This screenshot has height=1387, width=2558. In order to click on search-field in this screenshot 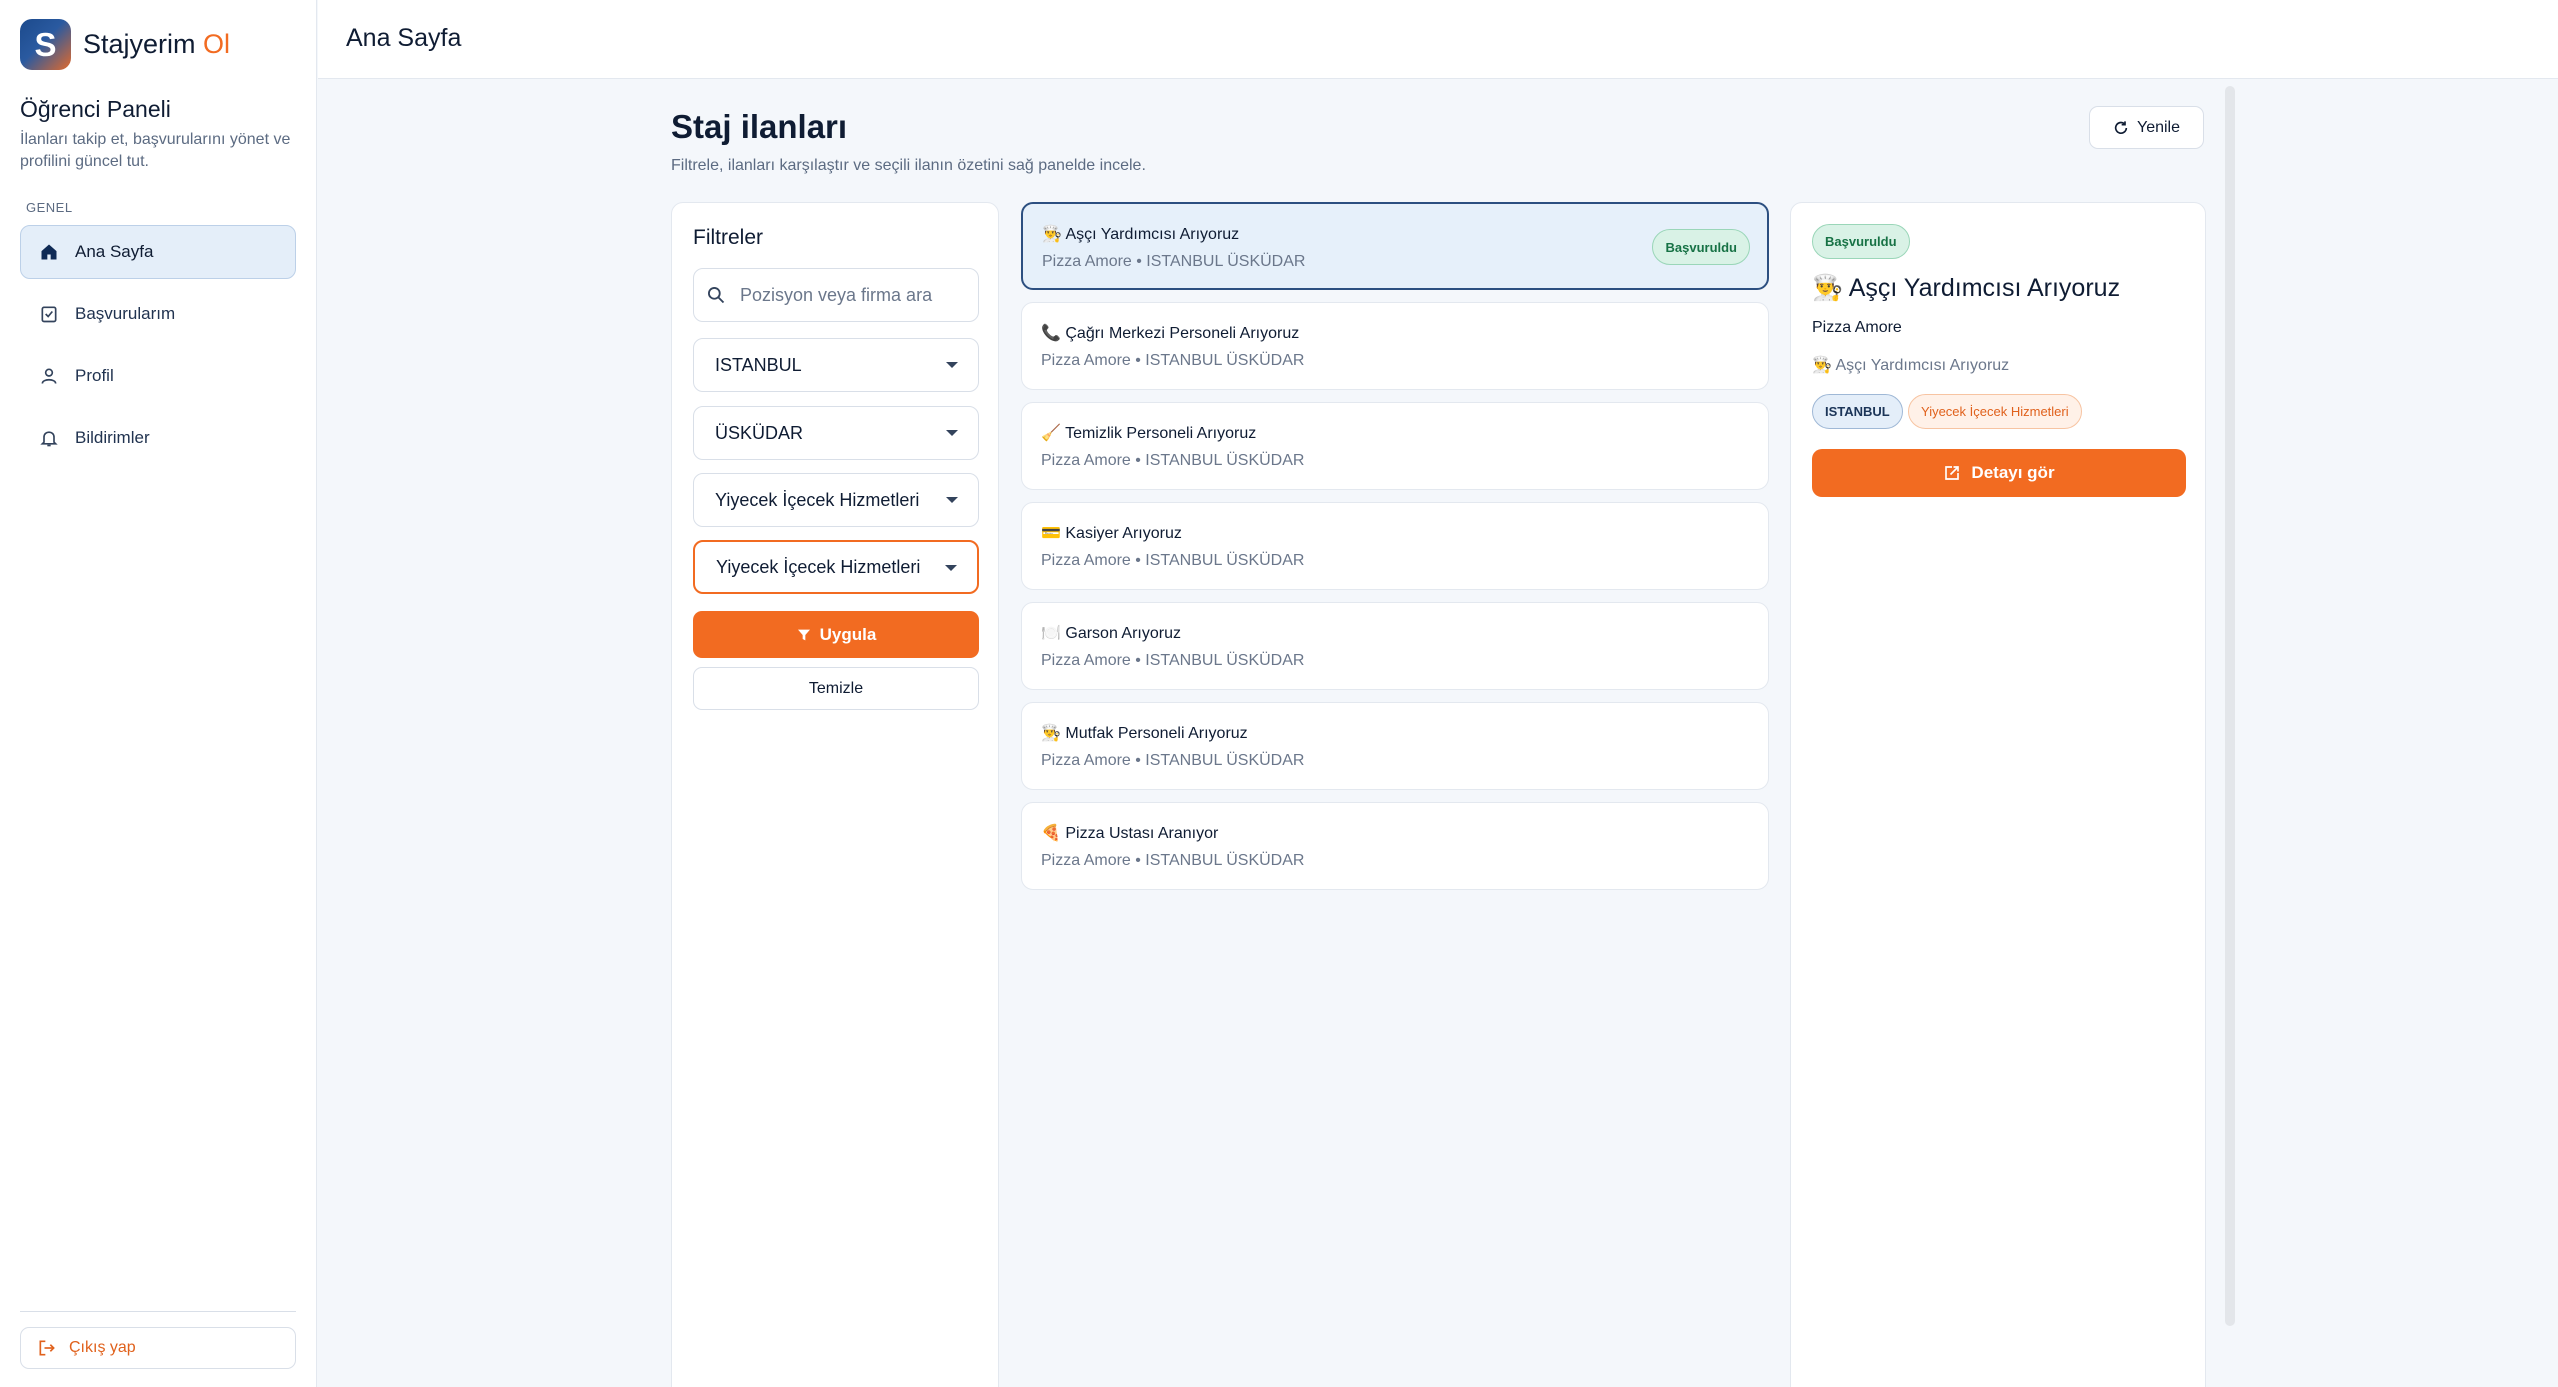, I will do `click(836, 295)`.